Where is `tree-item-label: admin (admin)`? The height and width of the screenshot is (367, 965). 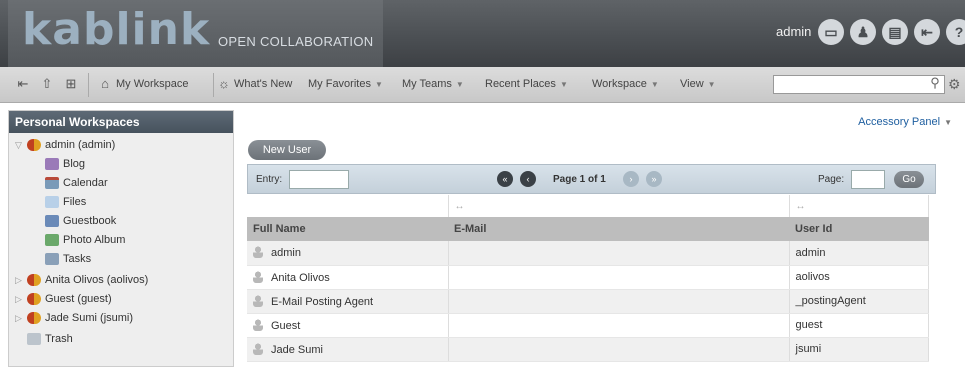 tree-item-label: admin (admin) is located at coordinates (80, 145).